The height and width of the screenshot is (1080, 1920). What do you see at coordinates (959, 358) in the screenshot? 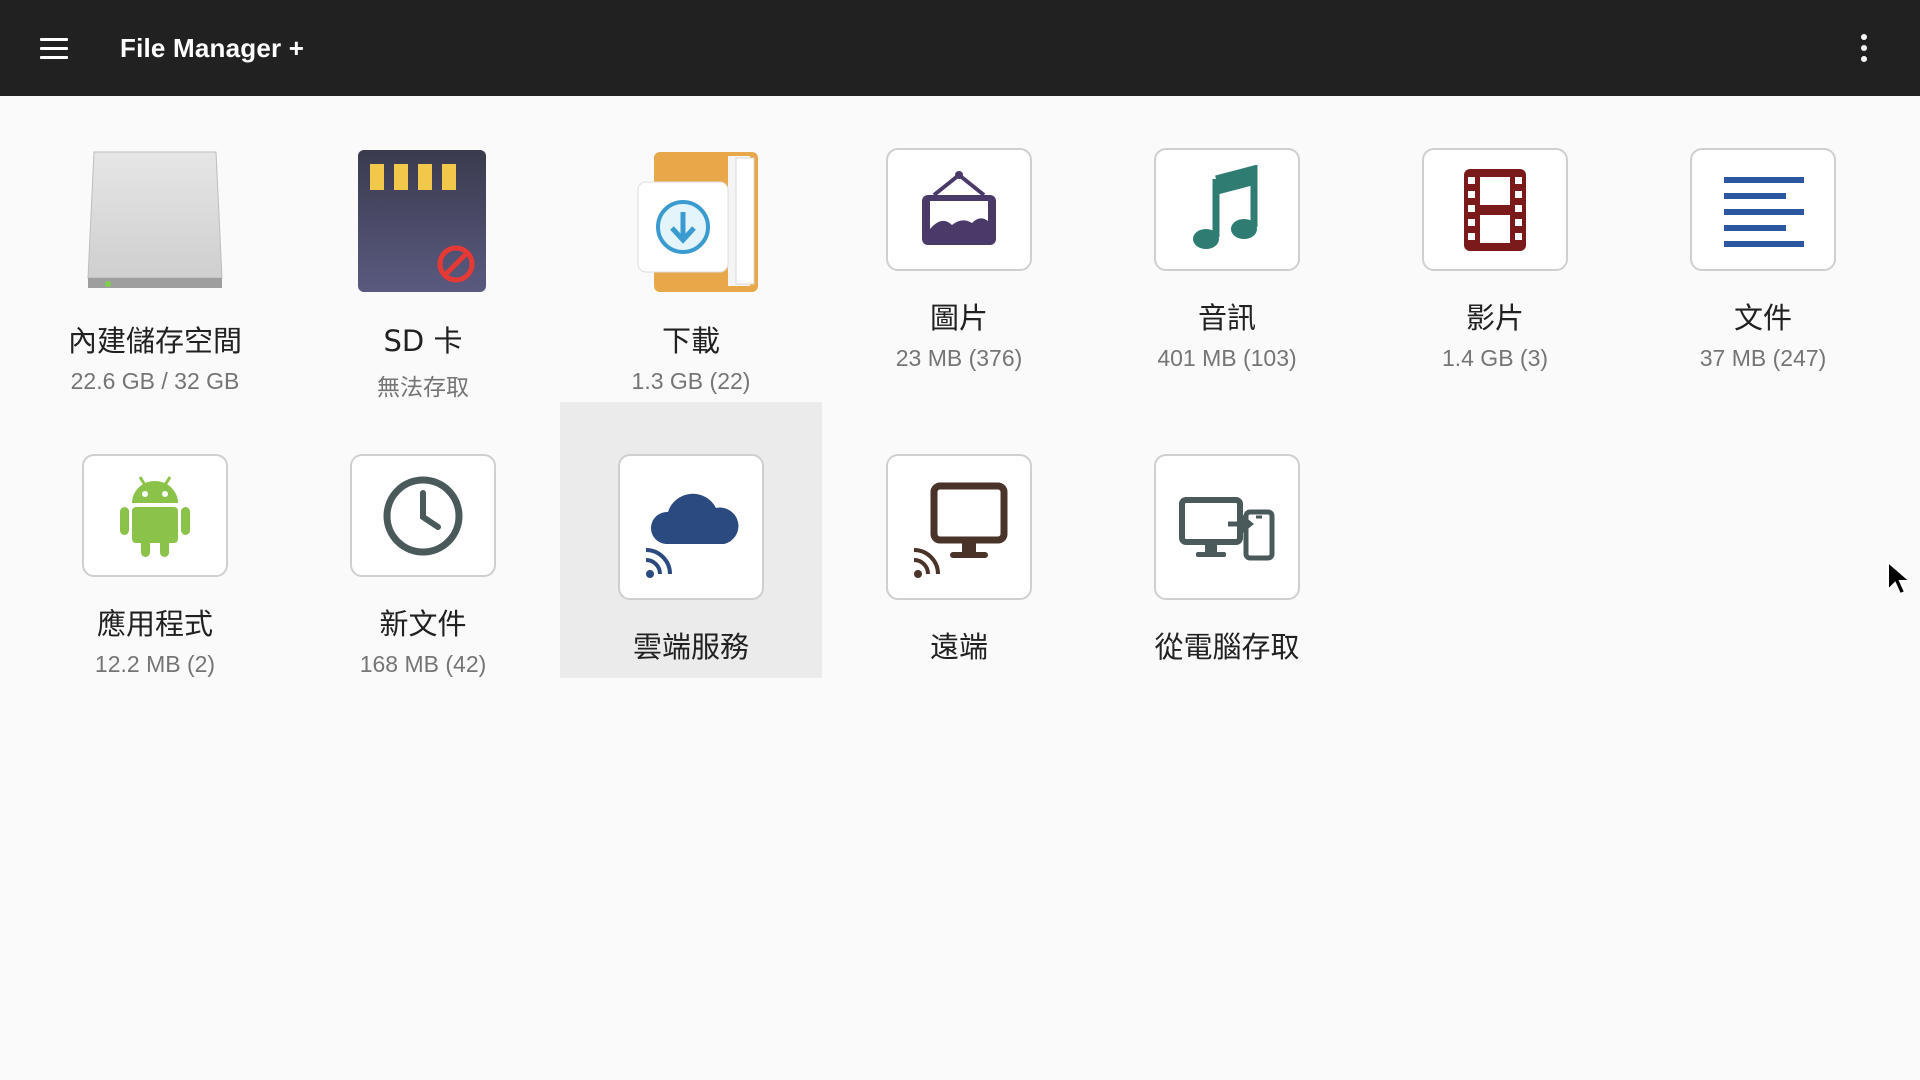
I see `tile-subtitle: 23 MB (376)` at bounding box center [959, 358].